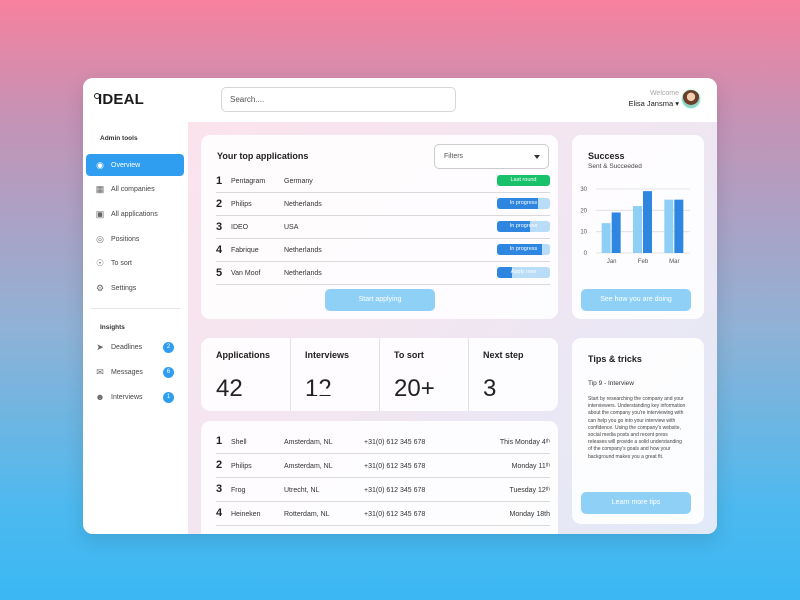 The height and width of the screenshot is (600, 800). What do you see at coordinates (383, 250) in the screenshot?
I see `table-row: 4 Fabrique Netherlands In progress` at bounding box center [383, 250].